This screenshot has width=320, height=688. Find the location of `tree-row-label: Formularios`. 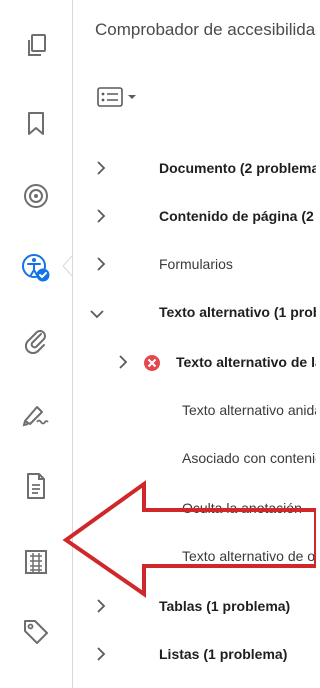

tree-row-label: Formularios is located at coordinates (196, 264).